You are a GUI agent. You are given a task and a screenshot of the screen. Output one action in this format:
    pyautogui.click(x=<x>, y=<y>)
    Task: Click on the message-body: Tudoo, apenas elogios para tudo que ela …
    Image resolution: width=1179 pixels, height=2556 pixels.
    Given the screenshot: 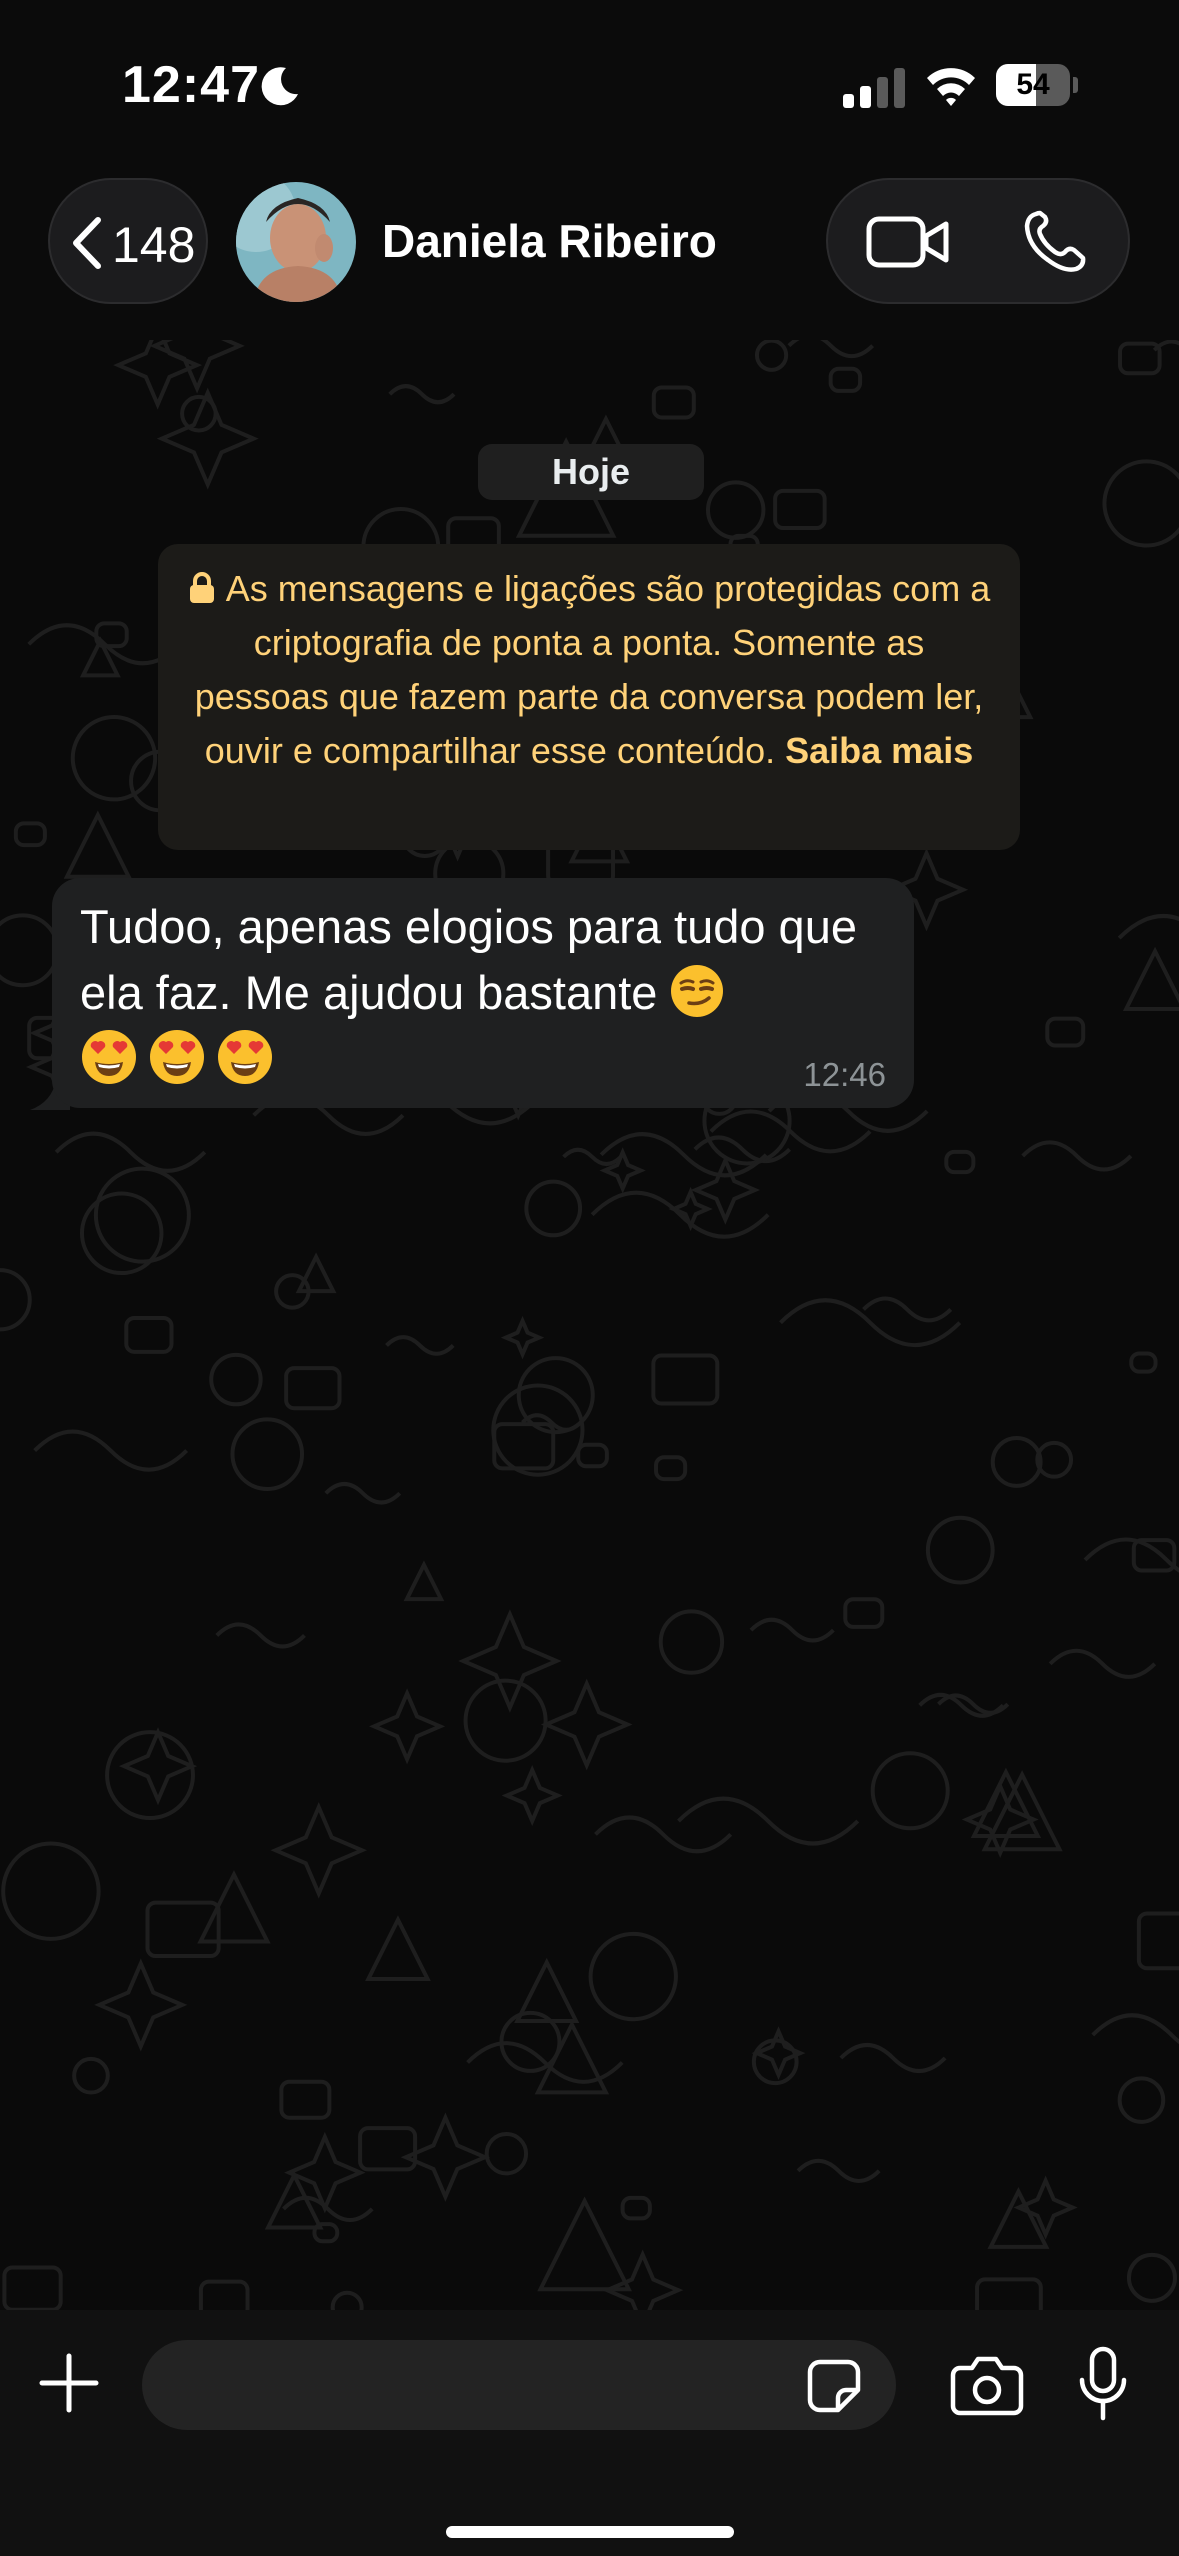 What is the action you would take?
    pyautogui.click(x=468, y=959)
    